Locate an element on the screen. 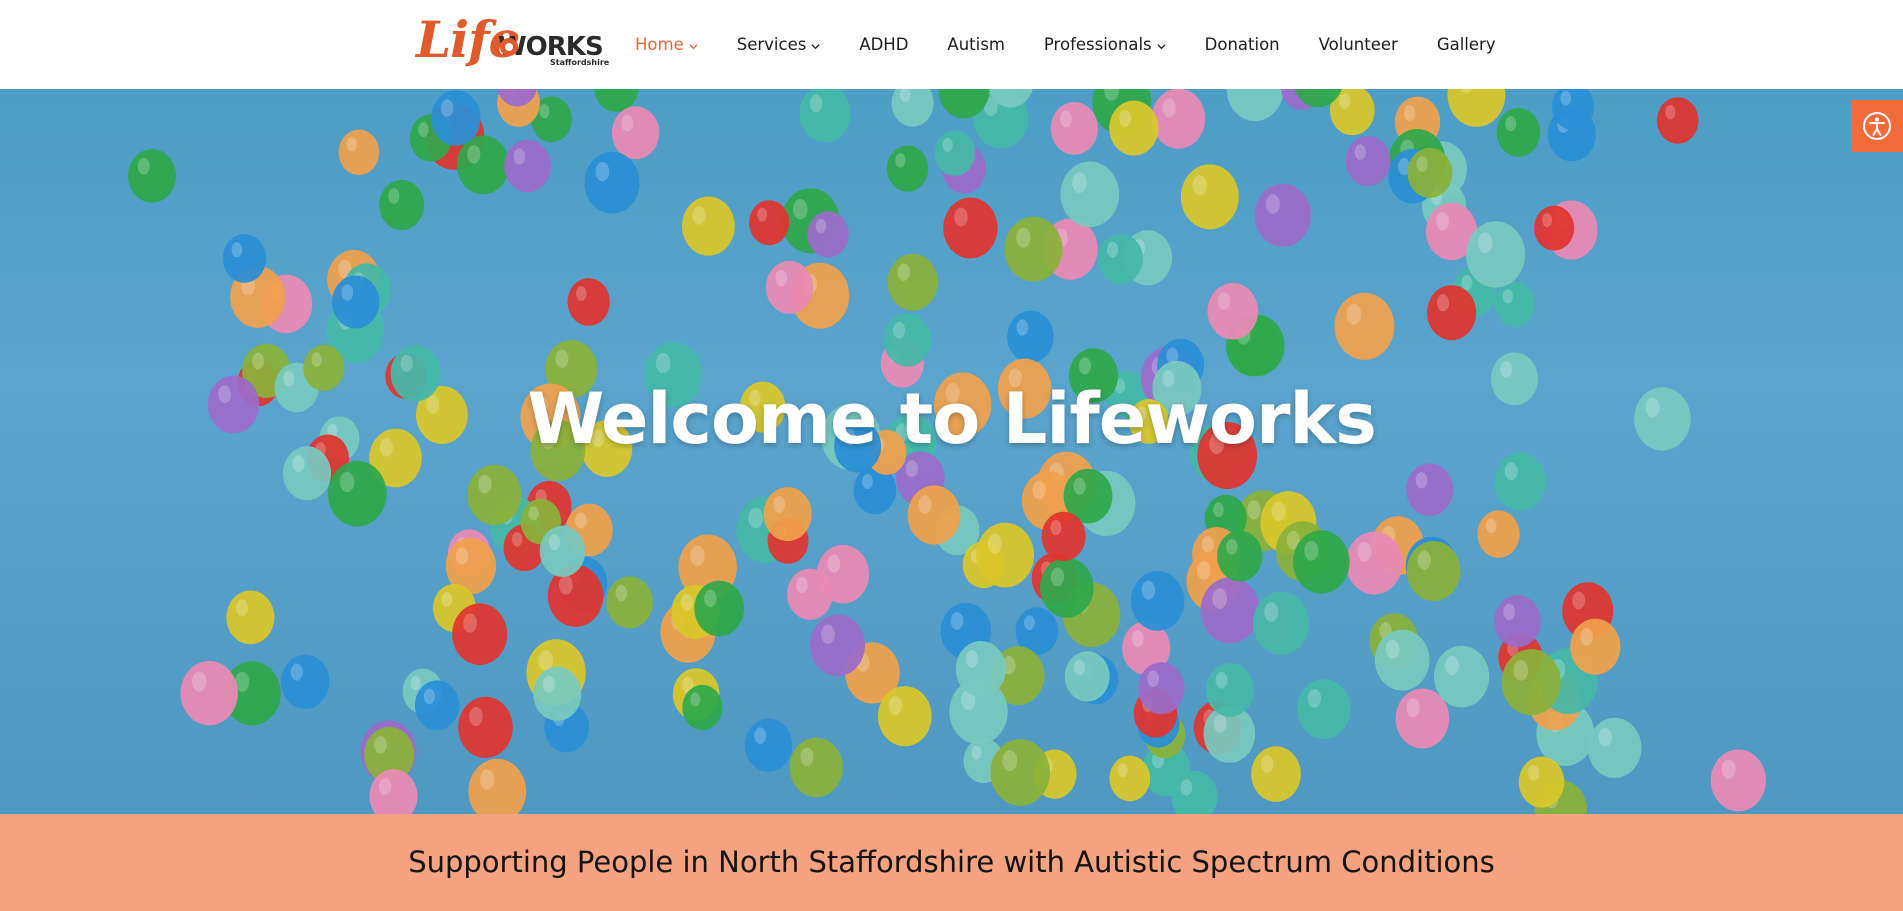 The image size is (1903, 911). nav-item-label: Autism is located at coordinates (976, 44).